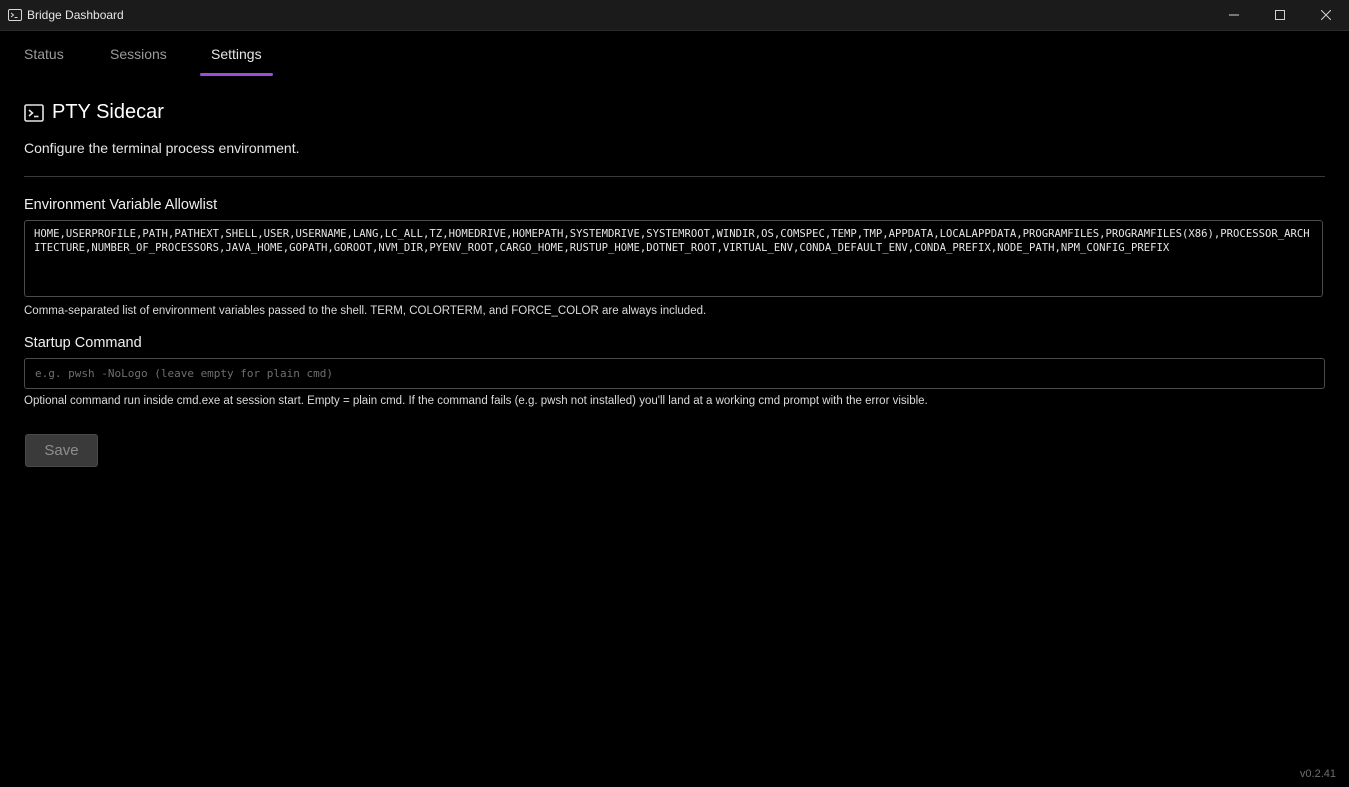 The height and width of the screenshot is (787, 1349). I want to click on section-header: PTY Sidecar, so click(94, 112).